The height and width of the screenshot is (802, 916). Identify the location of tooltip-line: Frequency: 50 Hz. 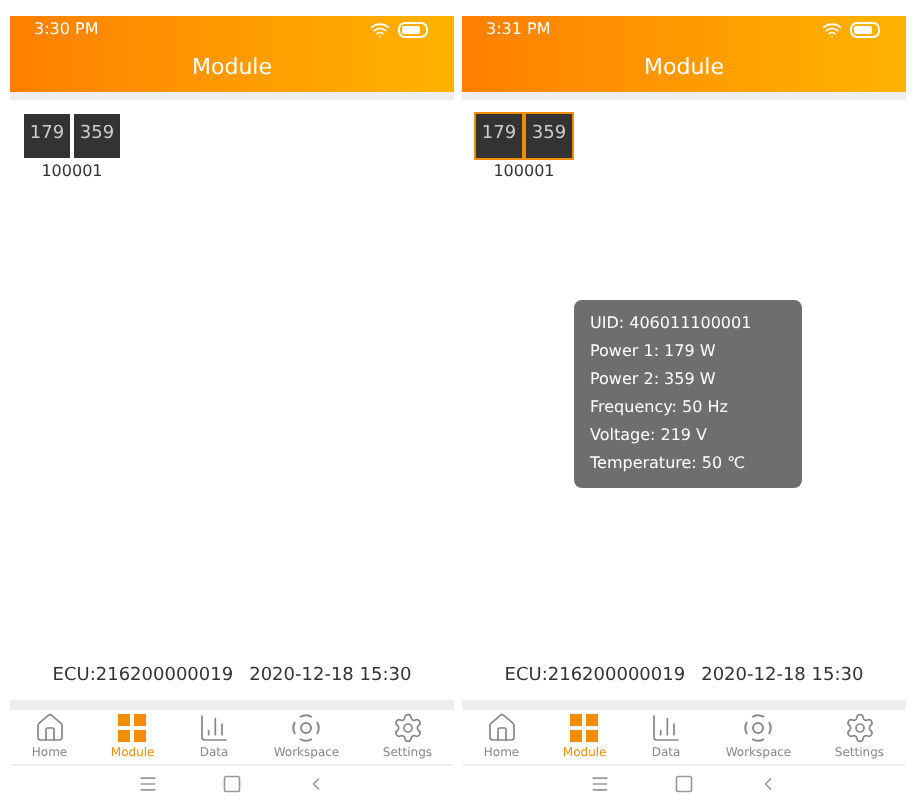
(660, 408).